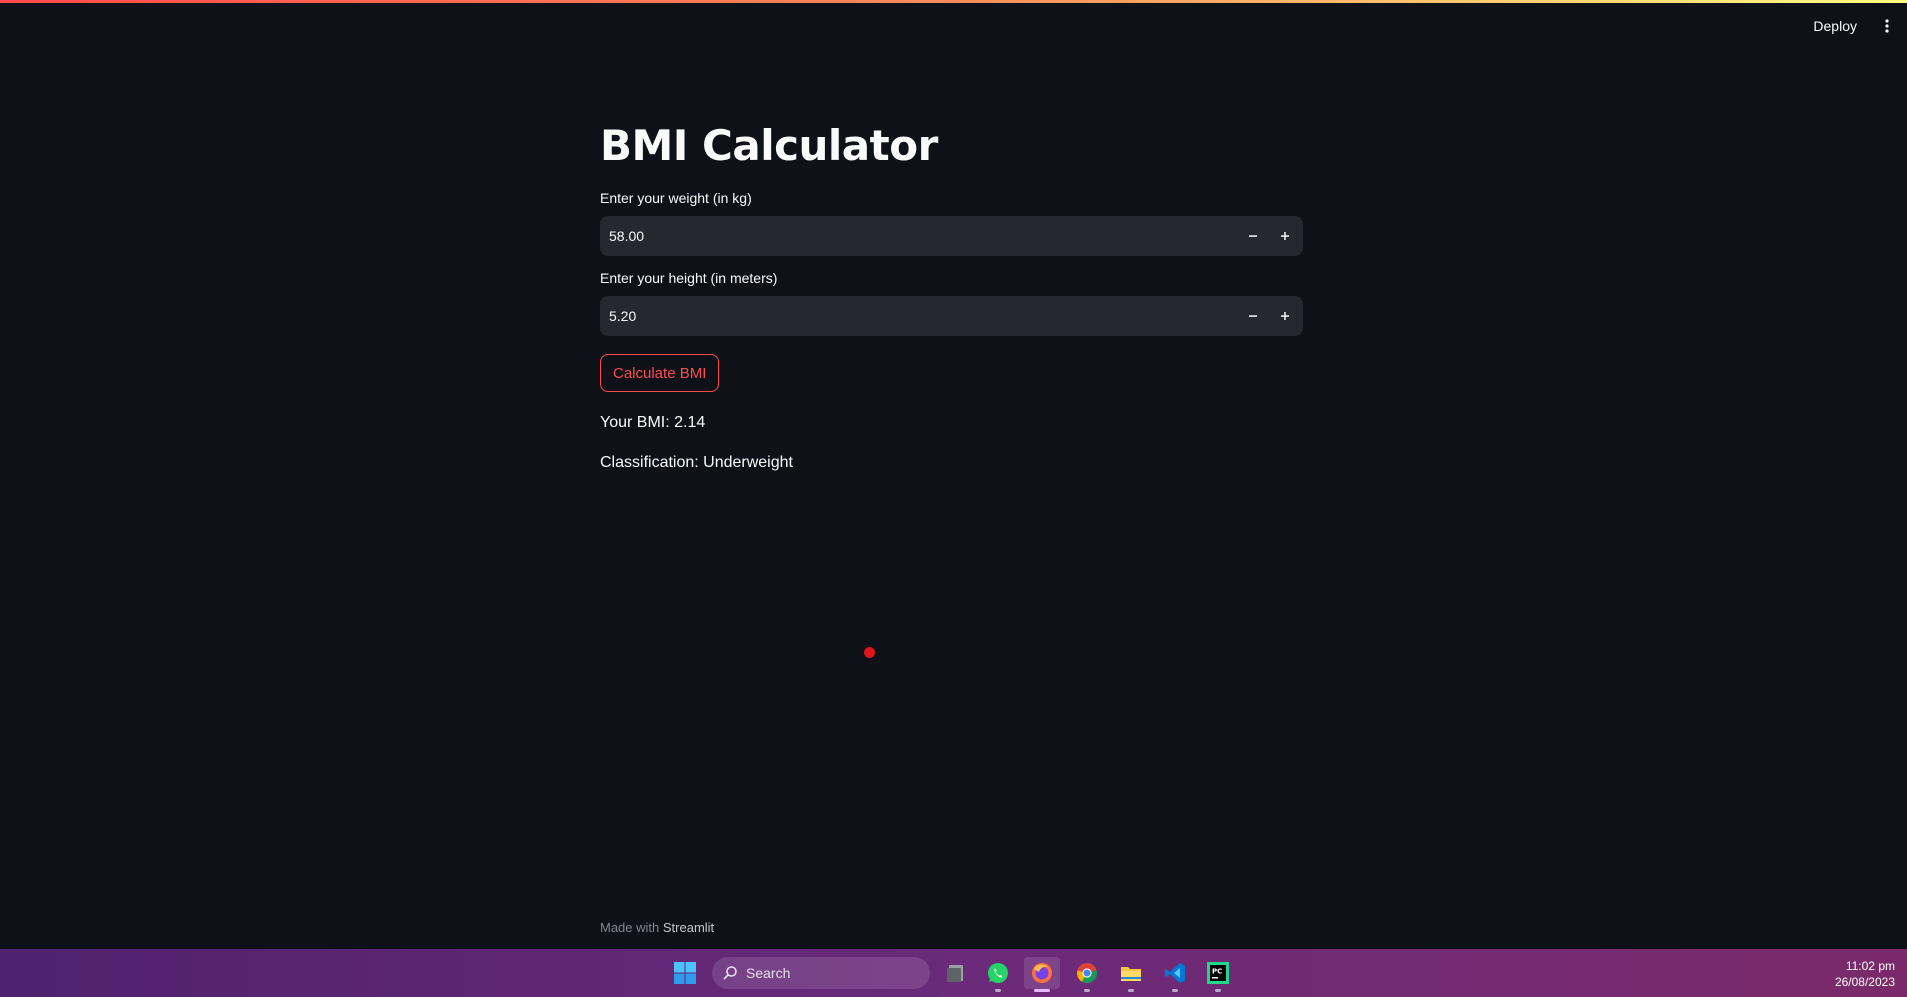  What do you see at coordinates (869, 652) in the screenshot?
I see `cursor-dot` at bounding box center [869, 652].